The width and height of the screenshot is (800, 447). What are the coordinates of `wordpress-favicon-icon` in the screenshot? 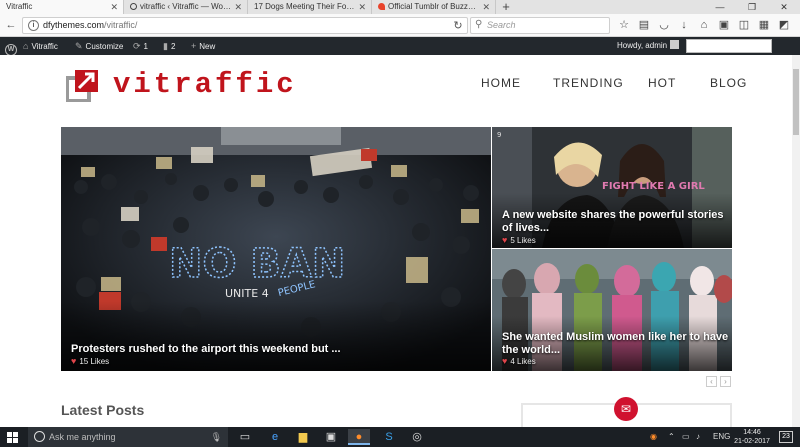 It's located at (133, 6).